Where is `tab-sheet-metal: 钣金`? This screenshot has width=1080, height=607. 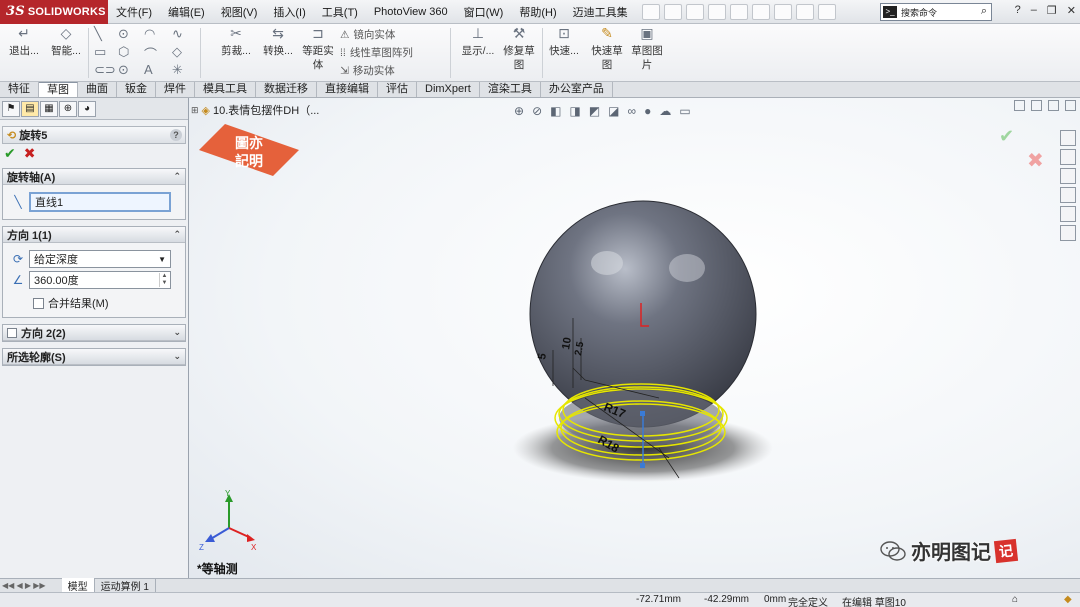 tab-sheet-metal: 钣金 is located at coordinates (136, 89).